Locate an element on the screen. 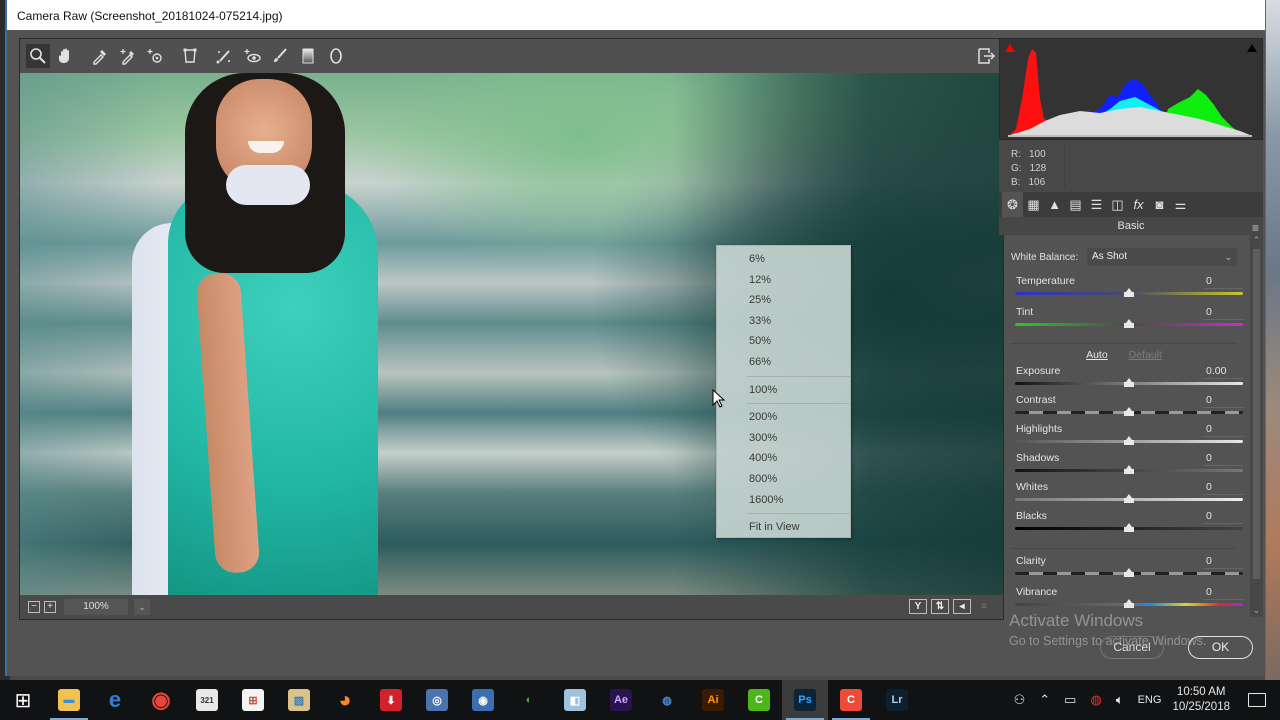 The width and height of the screenshot is (1280, 720). taskbar-downloader: ⬇ is located at coordinates (391, 700).